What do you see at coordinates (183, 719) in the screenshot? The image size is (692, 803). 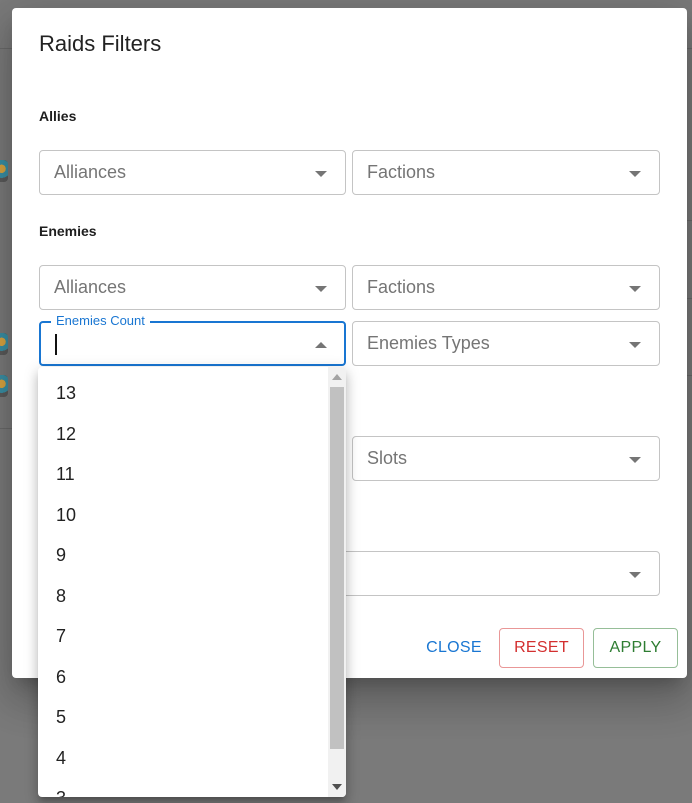 I see `listbox-option: 5` at bounding box center [183, 719].